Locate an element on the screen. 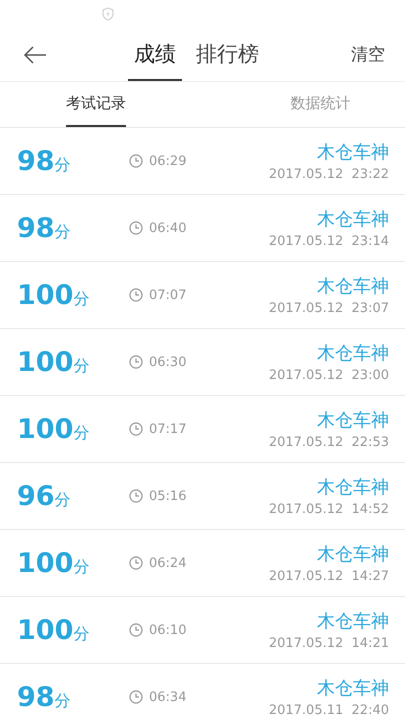  date-time: 2017.05.12 14:52 is located at coordinates (328, 509).